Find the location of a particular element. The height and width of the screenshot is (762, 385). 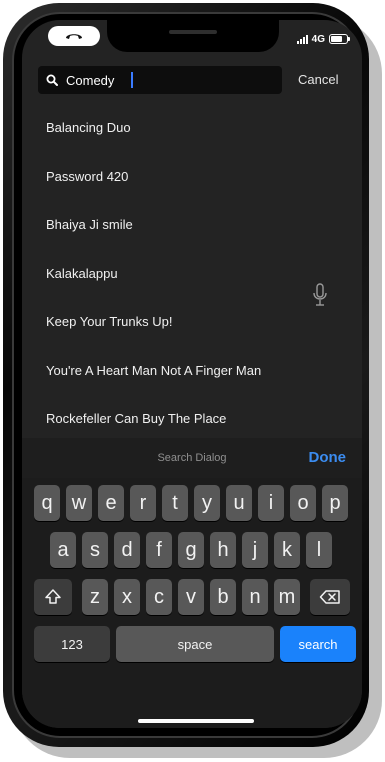

key-c: c is located at coordinates (159, 597).